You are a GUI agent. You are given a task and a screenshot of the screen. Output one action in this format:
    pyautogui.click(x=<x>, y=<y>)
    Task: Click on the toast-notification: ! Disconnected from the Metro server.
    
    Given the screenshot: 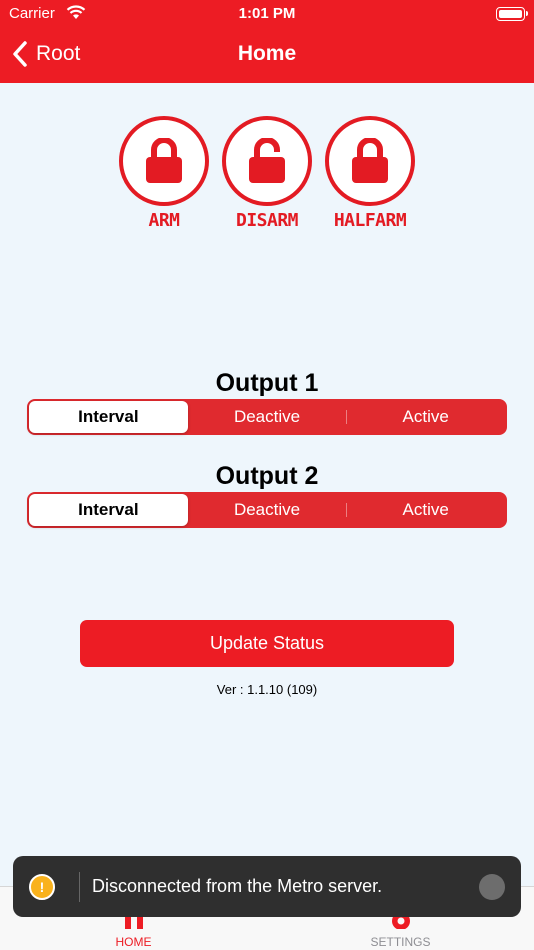 What is the action you would take?
    pyautogui.click(x=267, y=886)
    